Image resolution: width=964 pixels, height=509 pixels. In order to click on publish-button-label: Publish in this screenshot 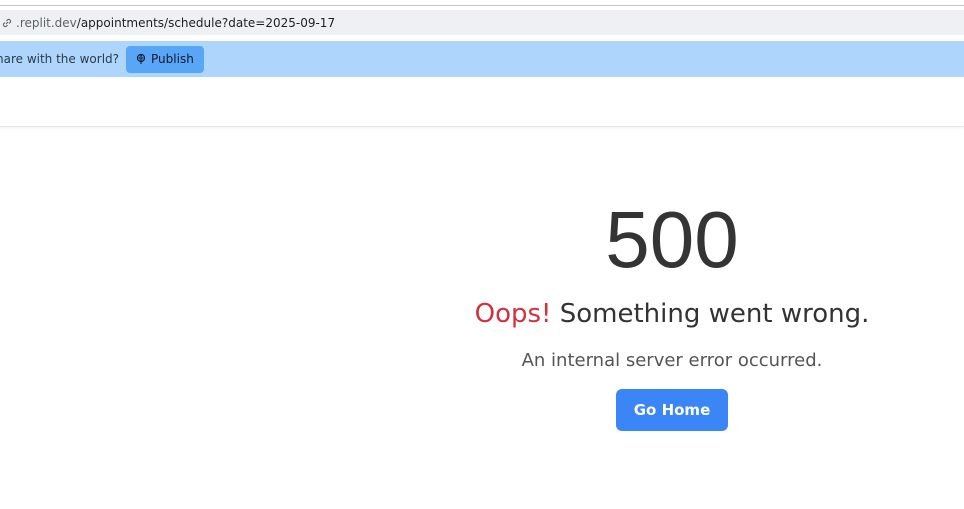, I will do `click(172, 59)`.